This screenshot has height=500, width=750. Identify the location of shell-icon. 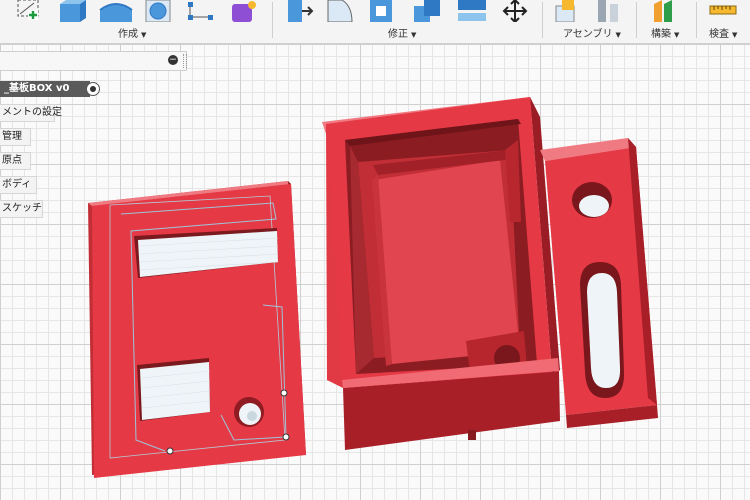
(382, 11).